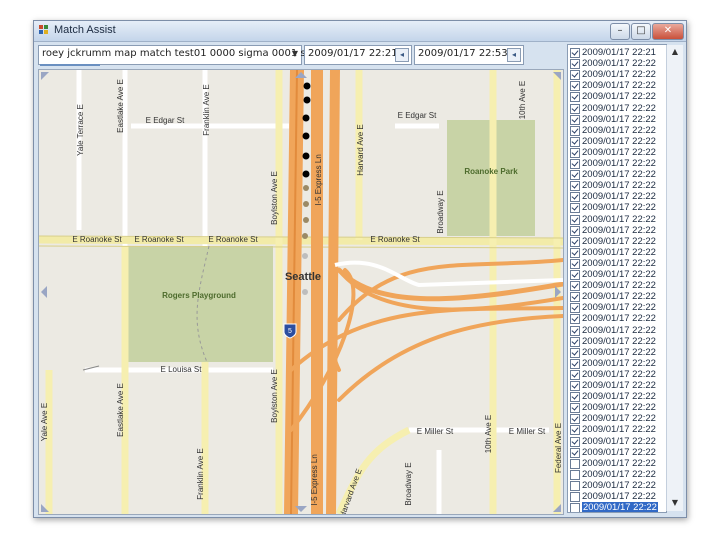 The image size is (720, 540). Describe the element at coordinates (358, 55) in the screenshot. I see `start-time-picker: 2009/01/17 22:21 ◂` at that location.